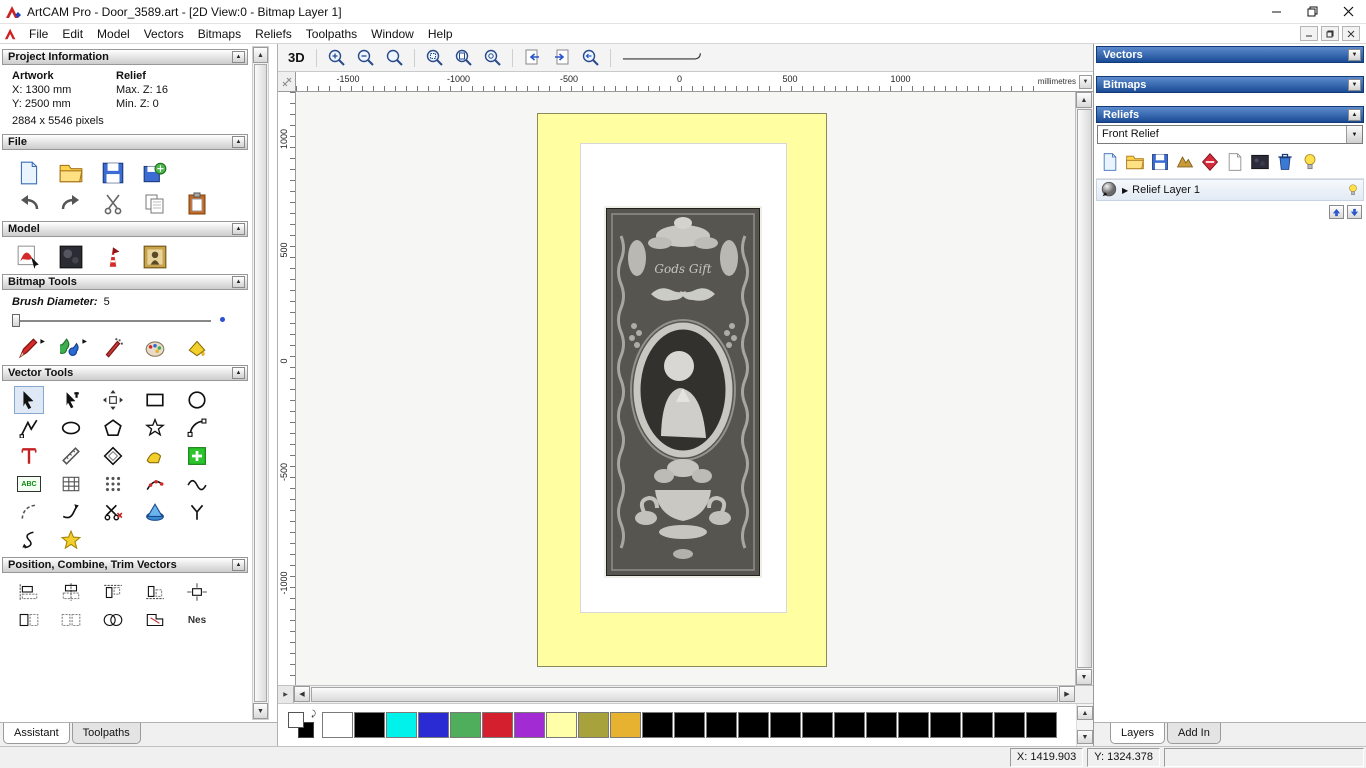 The image size is (1366, 768). What do you see at coordinates (1085, 81) in the screenshot?
I see `units-dropdown-button: ▼` at bounding box center [1085, 81].